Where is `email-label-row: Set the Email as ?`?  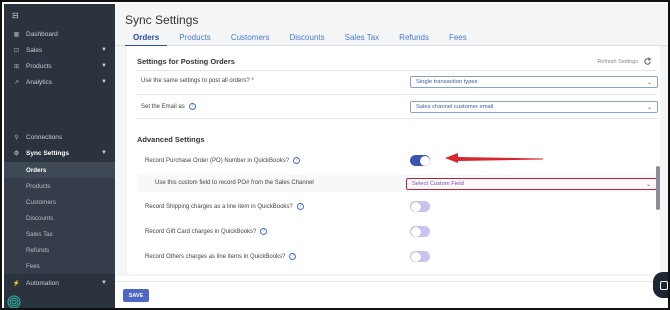 email-label-row: Set the Email as ? is located at coordinates (168, 106).